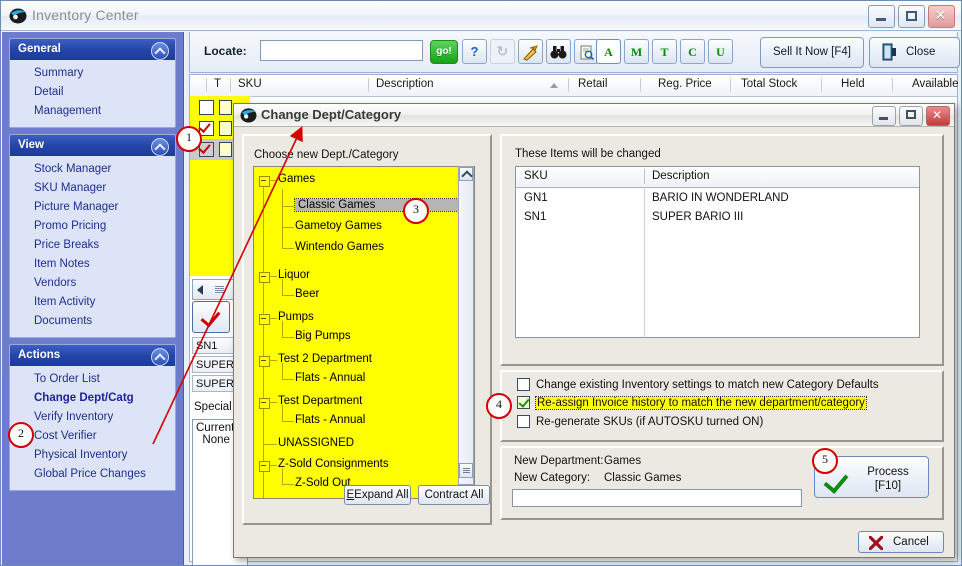 The image size is (962, 566). What do you see at coordinates (720, 51) in the screenshot?
I see `filter-button-u: U` at bounding box center [720, 51].